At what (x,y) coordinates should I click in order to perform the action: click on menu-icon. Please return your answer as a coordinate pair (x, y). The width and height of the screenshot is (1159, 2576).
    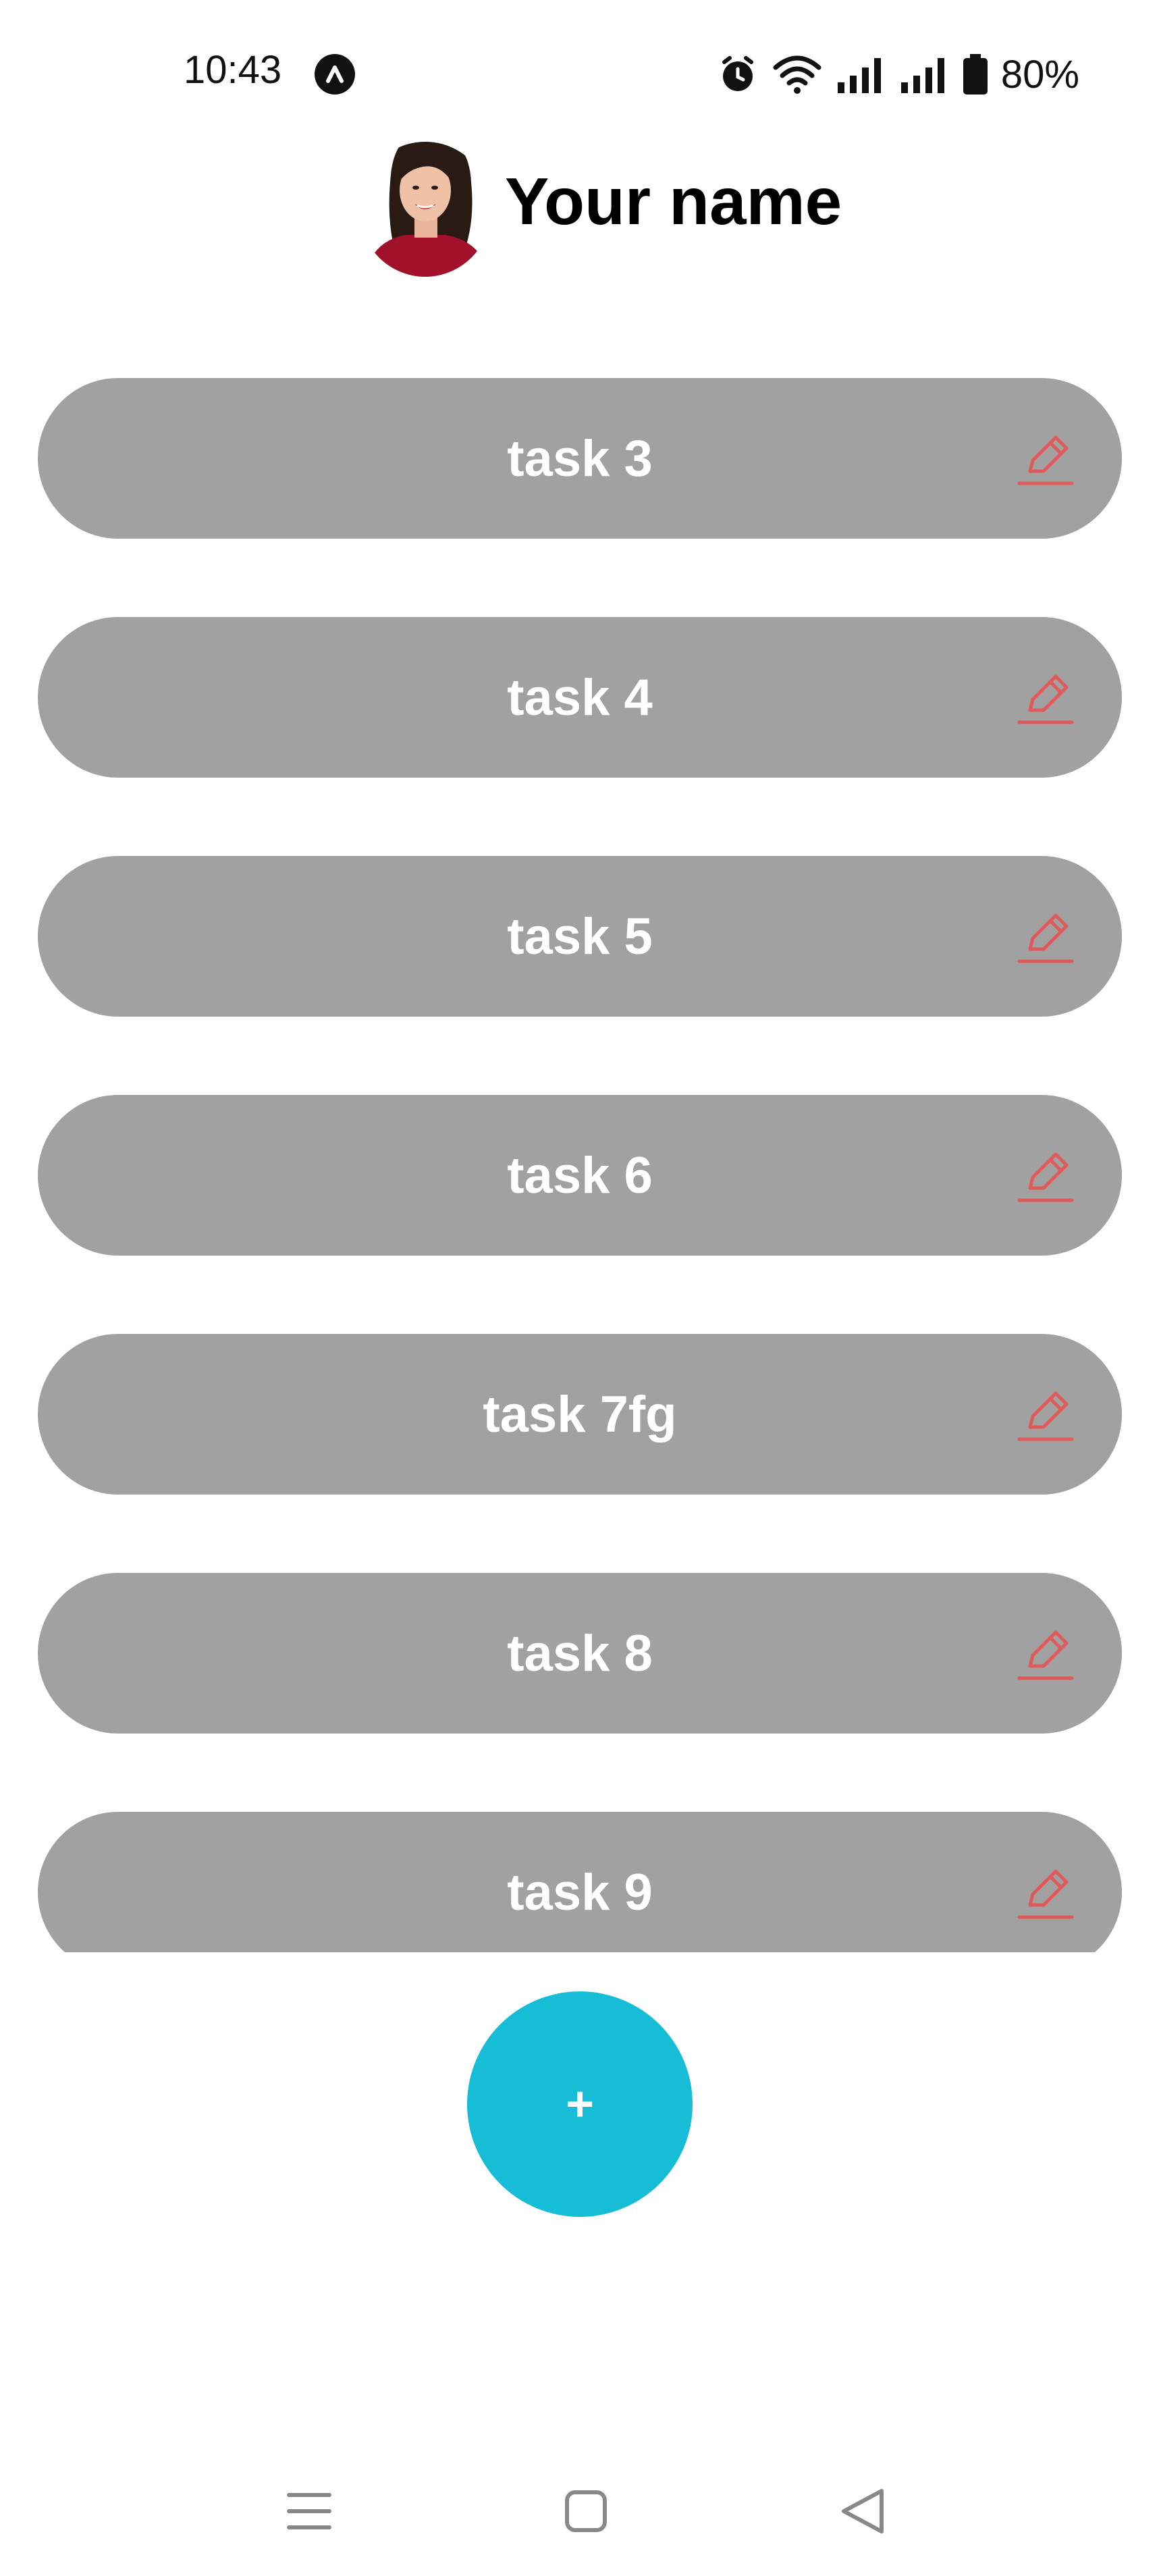
    Looking at the image, I should click on (309, 2511).